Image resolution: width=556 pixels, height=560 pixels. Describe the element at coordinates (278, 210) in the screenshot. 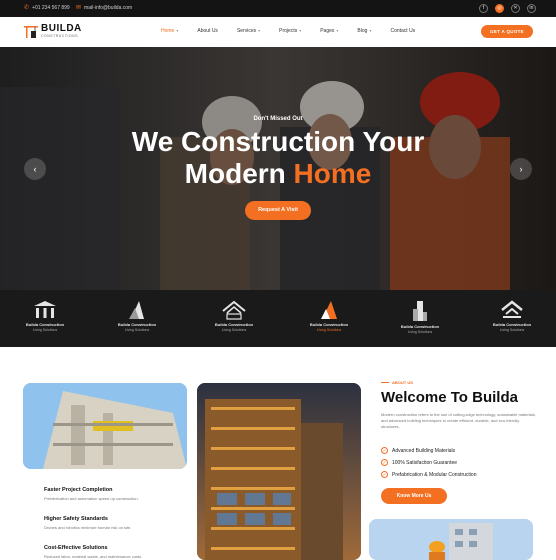

I see `request-visit-button: Request A Visit` at that location.